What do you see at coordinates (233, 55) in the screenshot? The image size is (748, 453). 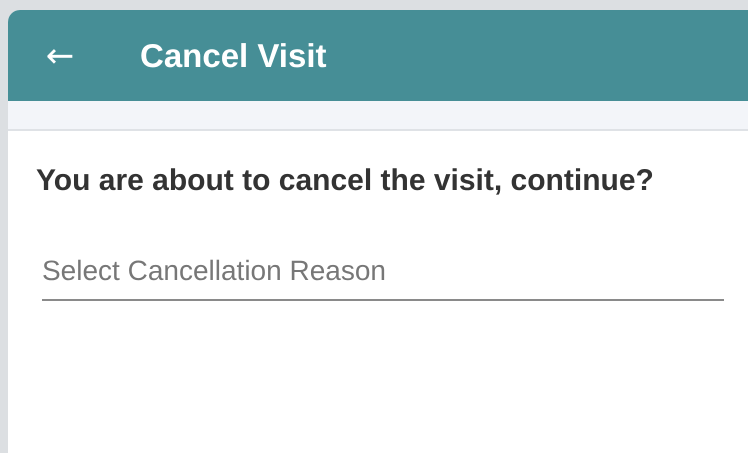 I see `screen-title: Cancel Visit` at bounding box center [233, 55].